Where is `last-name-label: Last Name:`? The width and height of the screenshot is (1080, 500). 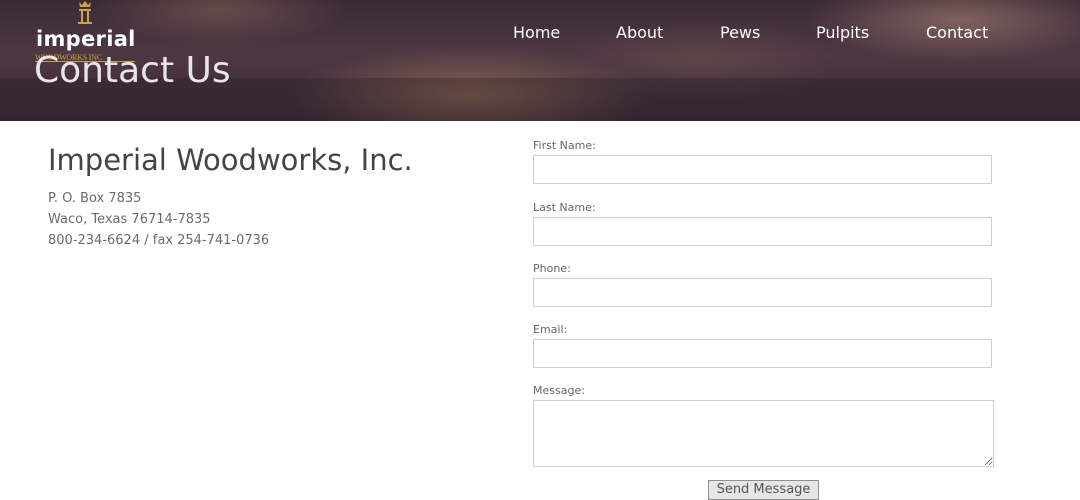 last-name-label: Last Name: is located at coordinates (564, 207).